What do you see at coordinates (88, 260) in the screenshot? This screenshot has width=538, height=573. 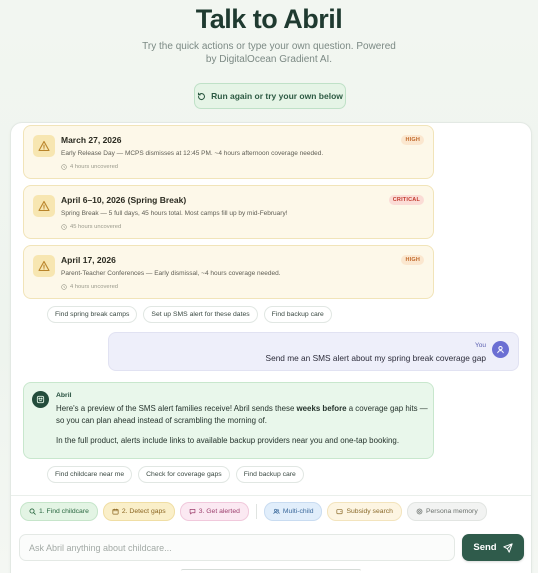 I see `gap-date: April 17, 2026` at bounding box center [88, 260].